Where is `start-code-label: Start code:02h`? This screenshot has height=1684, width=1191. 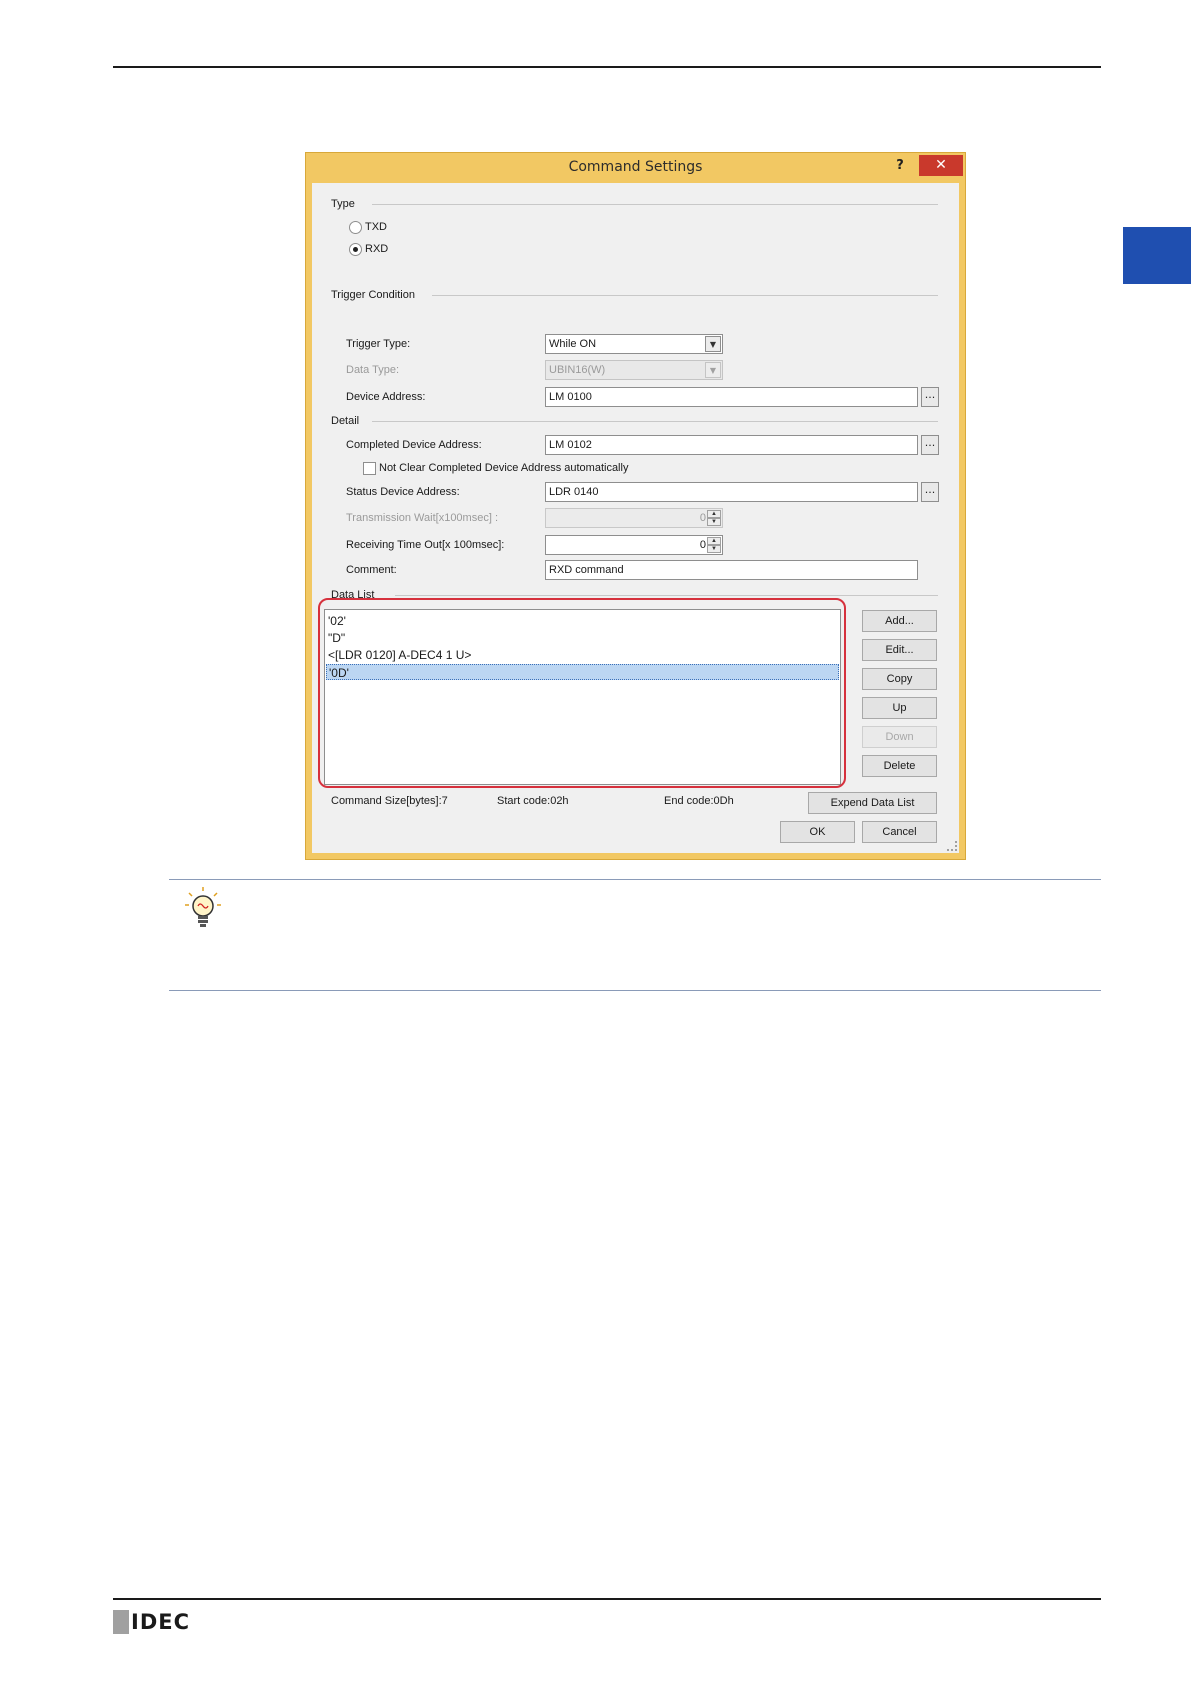 start-code-label: Start code:02h is located at coordinates (533, 801).